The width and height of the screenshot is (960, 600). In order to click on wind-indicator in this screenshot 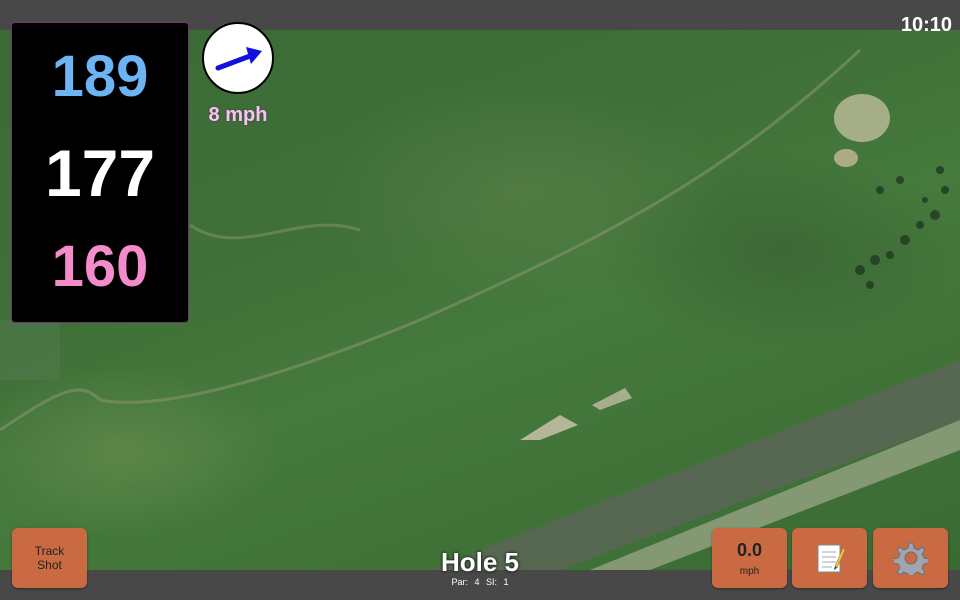, I will do `click(238, 58)`.